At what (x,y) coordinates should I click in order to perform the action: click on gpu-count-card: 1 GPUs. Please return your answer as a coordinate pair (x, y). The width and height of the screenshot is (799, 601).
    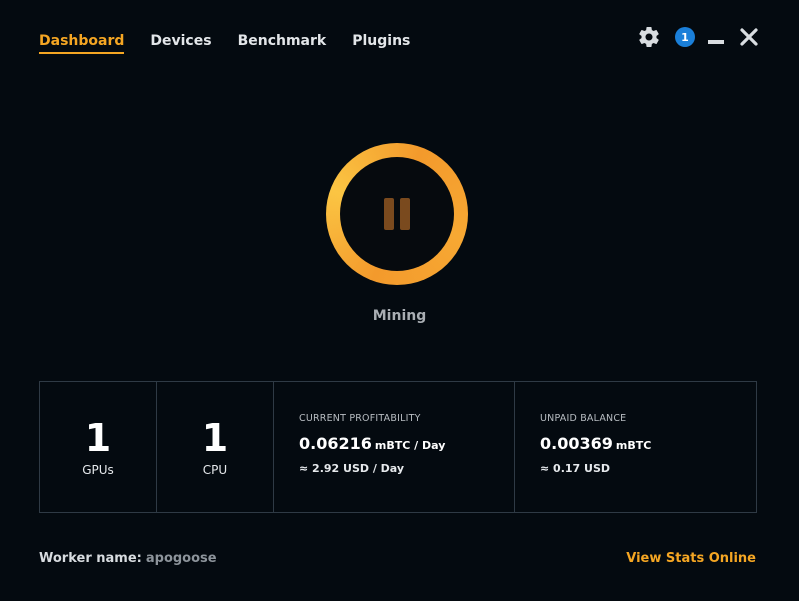
    Looking at the image, I should click on (98, 447).